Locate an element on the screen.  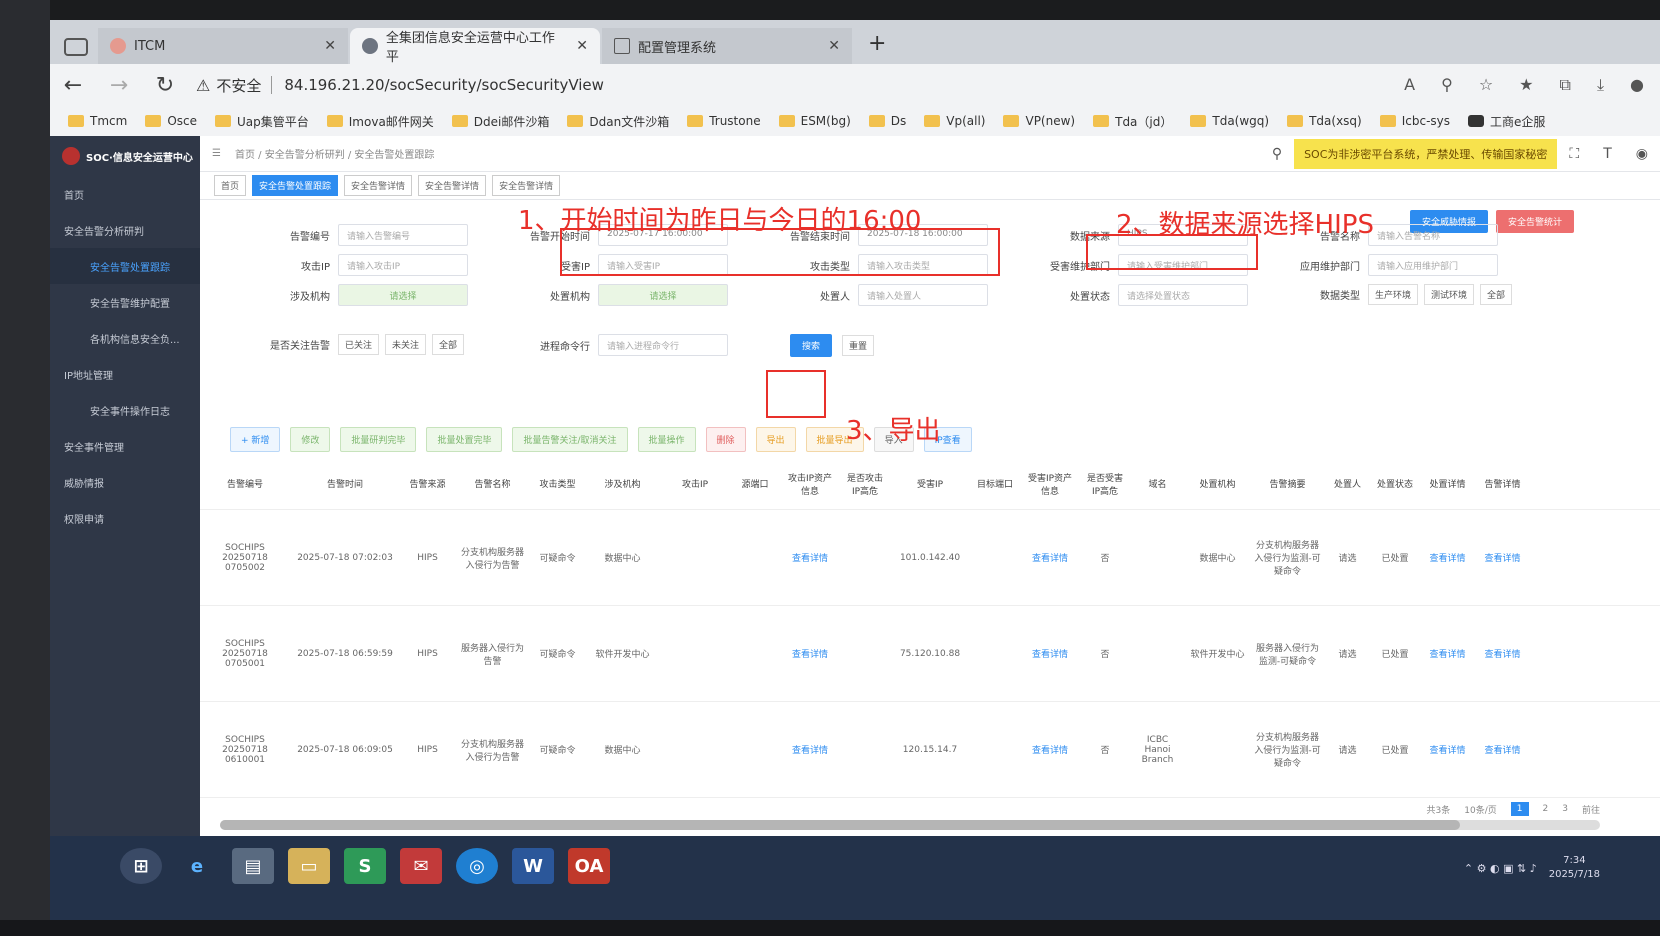
page-3: 3 is located at coordinates (1565, 809).